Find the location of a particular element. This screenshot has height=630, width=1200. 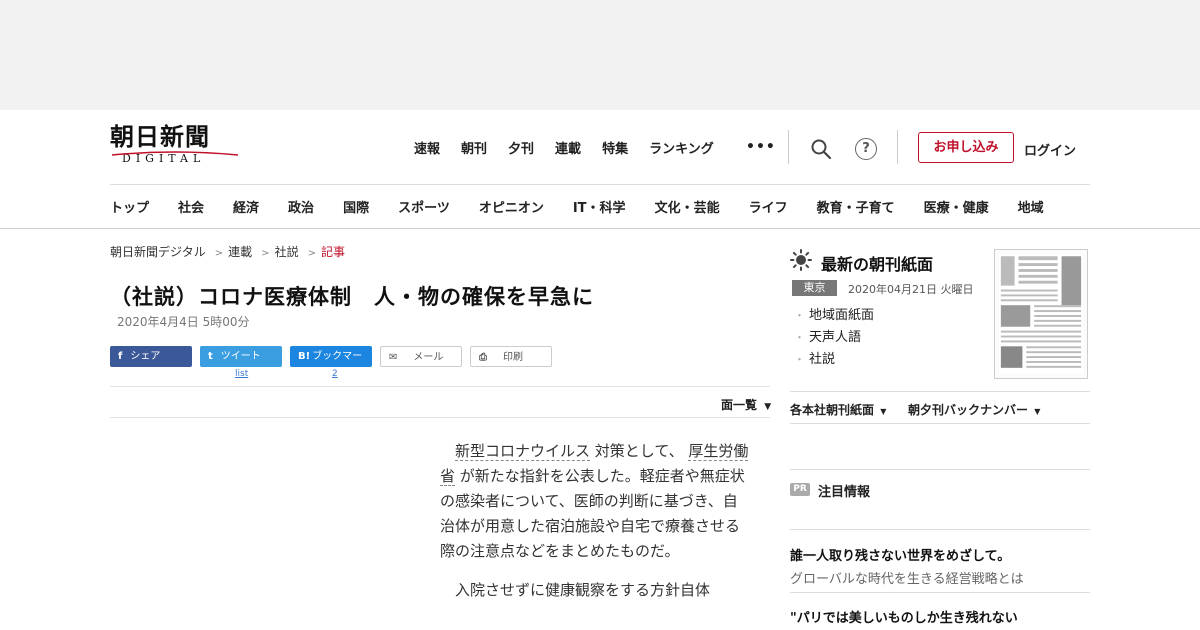

hatena-icon: B! is located at coordinates (304, 356).